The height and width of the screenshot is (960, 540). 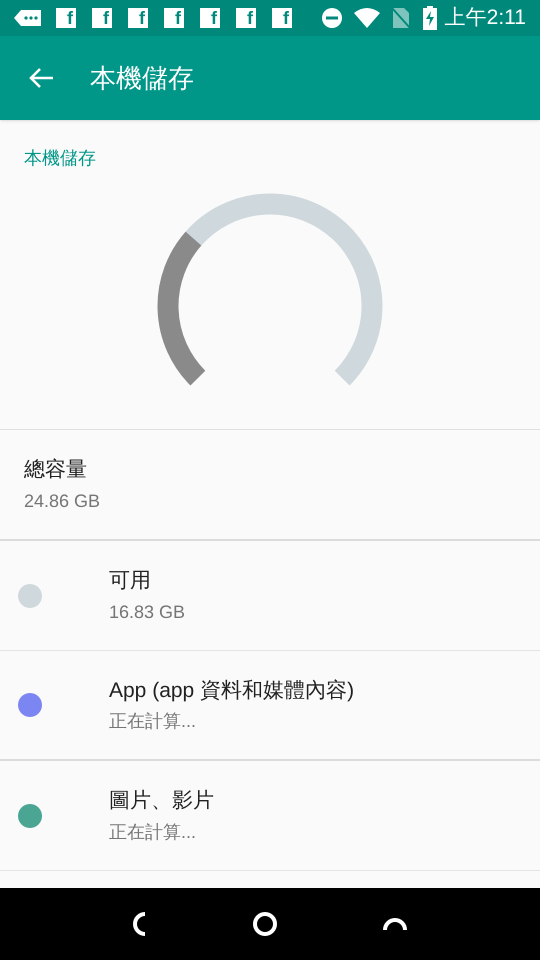 What do you see at coordinates (395, 924) in the screenshot?
I see `recents-icon` at bounding box center [395, 924].